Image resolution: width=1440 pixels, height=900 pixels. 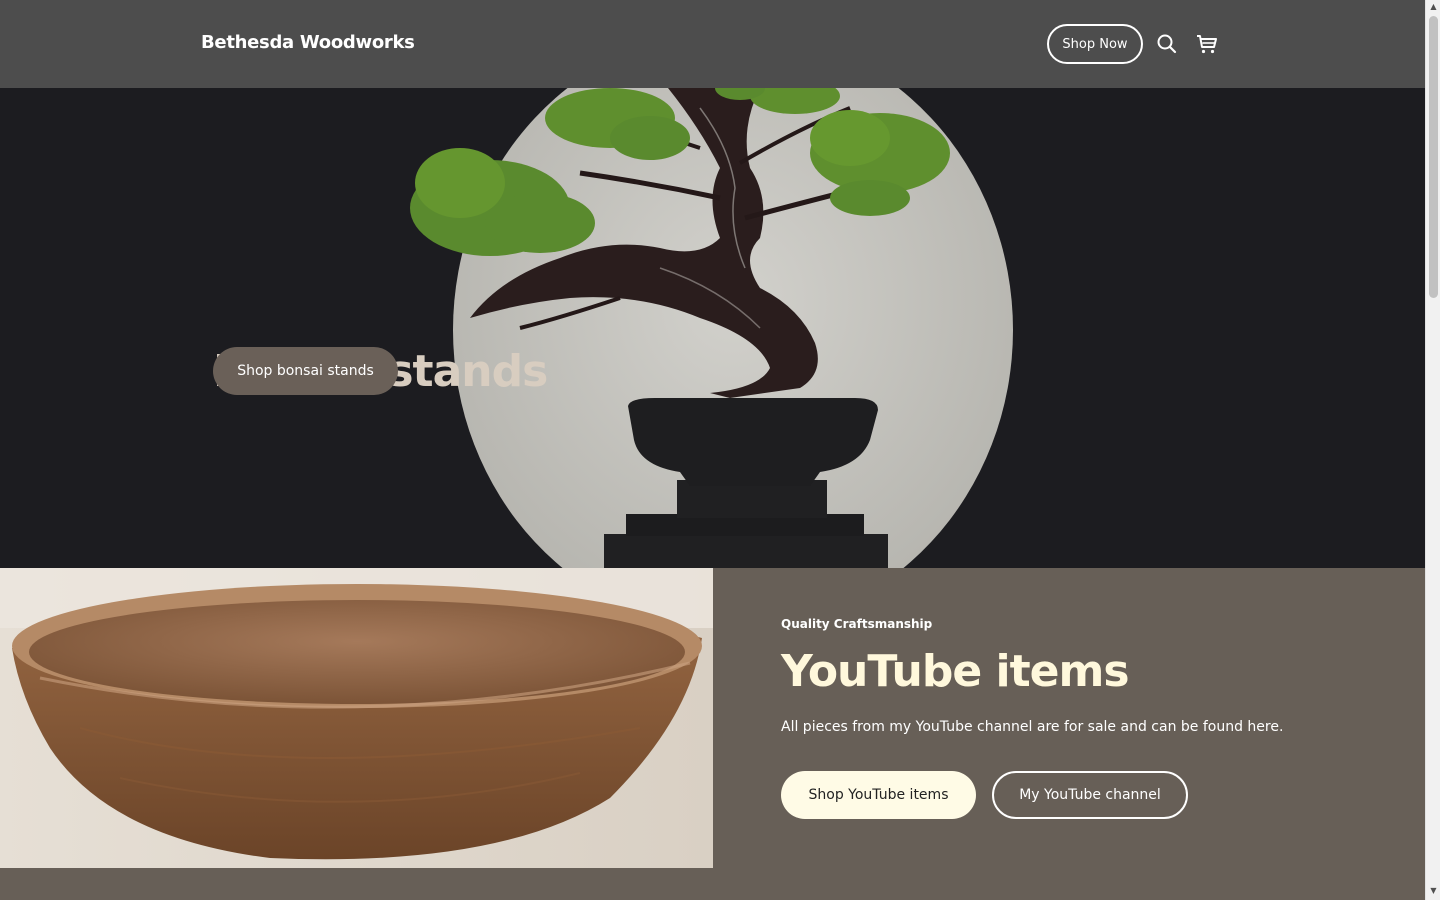 I want to click on scroll-up-arrow-icon: ▲, so click(x=1433, y=7).